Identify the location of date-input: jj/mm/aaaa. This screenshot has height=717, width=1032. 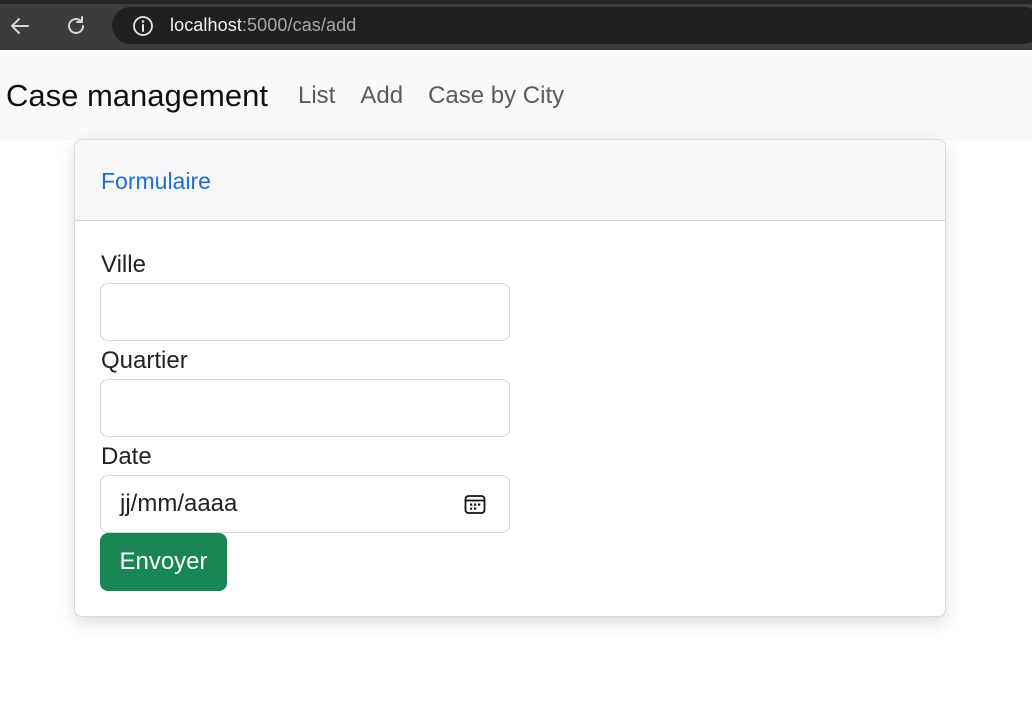
(305, 504).